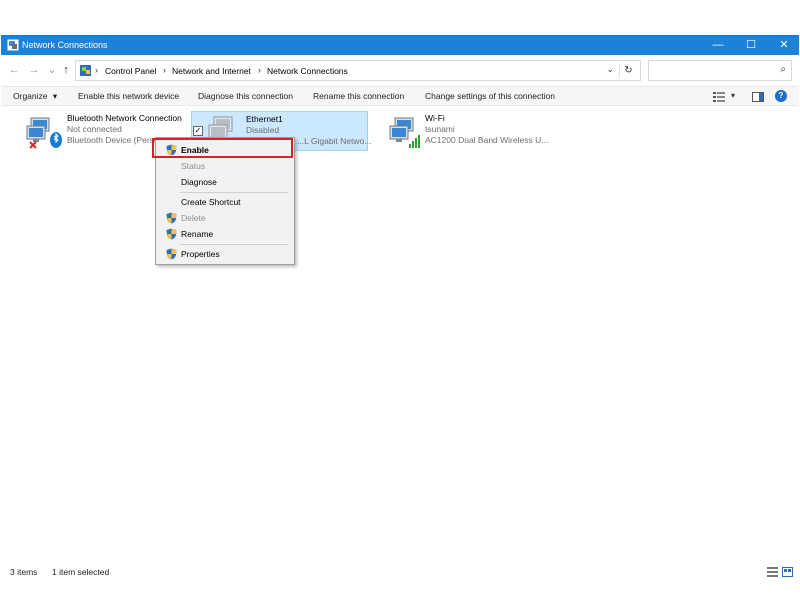 Image resolution: width=800 pixels, height=600 pixels. Describe the element at coordinates (94, 129) in the screenshot. I see `connection-status: Not connected` at that location.